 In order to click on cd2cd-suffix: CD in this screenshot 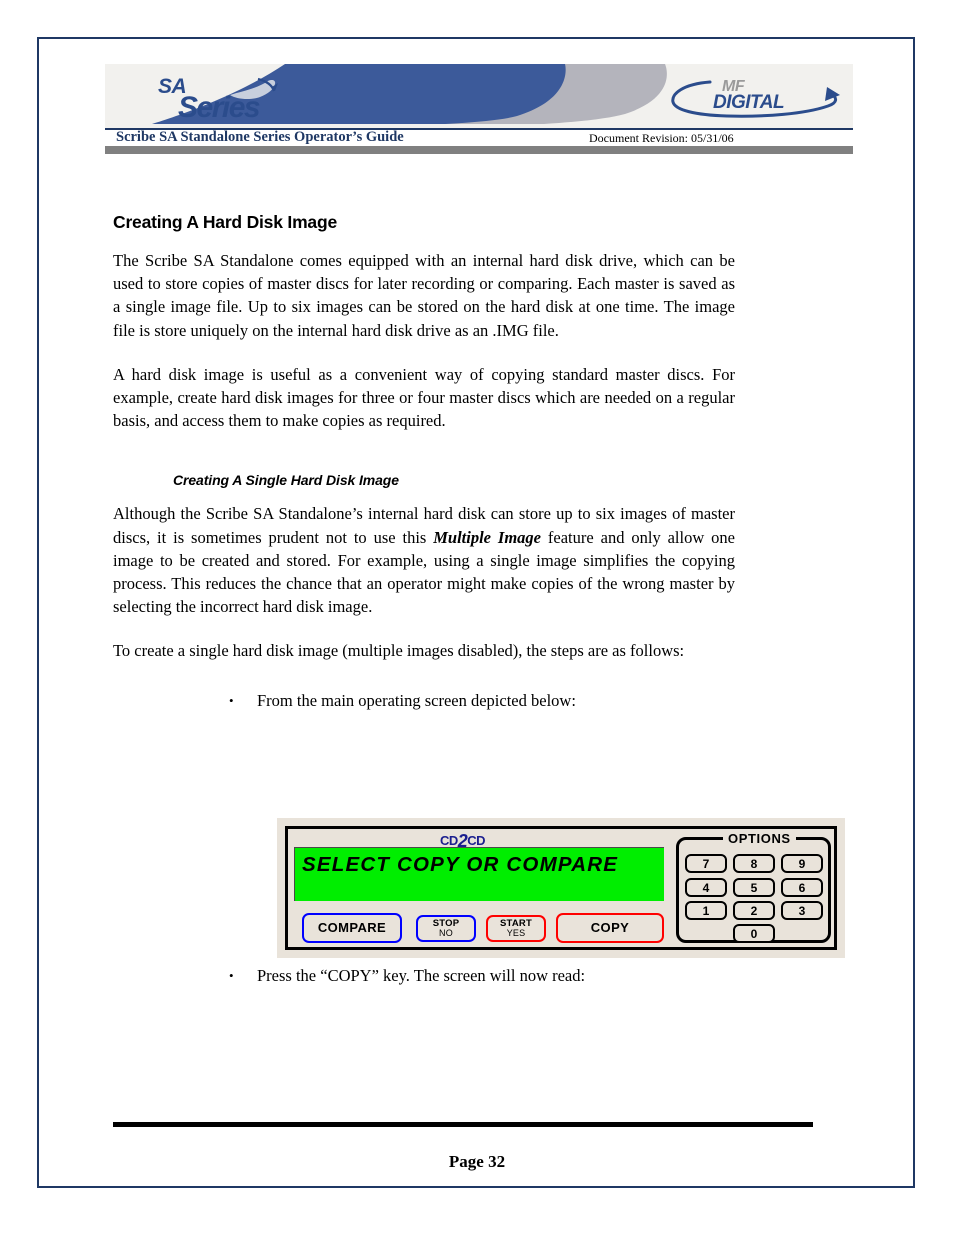, I will do `click(476, 840)`.